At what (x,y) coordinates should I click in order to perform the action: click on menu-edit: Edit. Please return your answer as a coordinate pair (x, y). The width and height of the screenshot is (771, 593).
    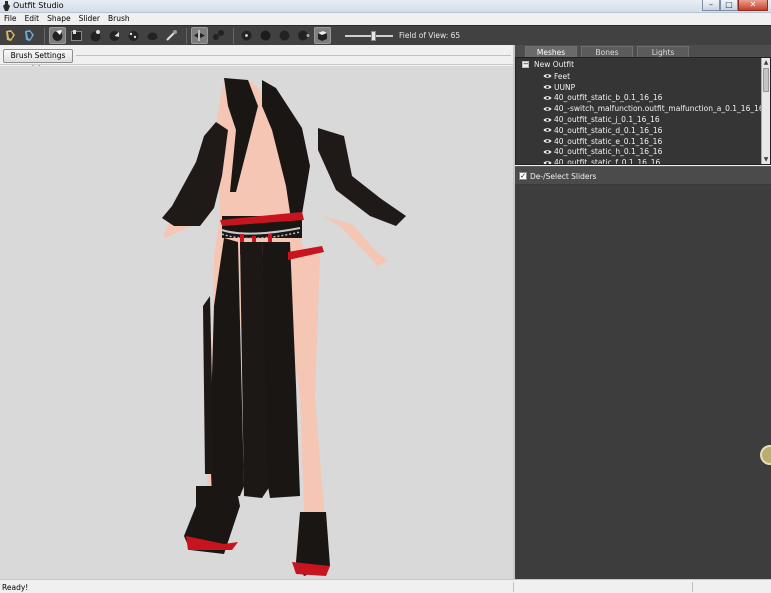
    Looking at the image, I should click on (32, 19).